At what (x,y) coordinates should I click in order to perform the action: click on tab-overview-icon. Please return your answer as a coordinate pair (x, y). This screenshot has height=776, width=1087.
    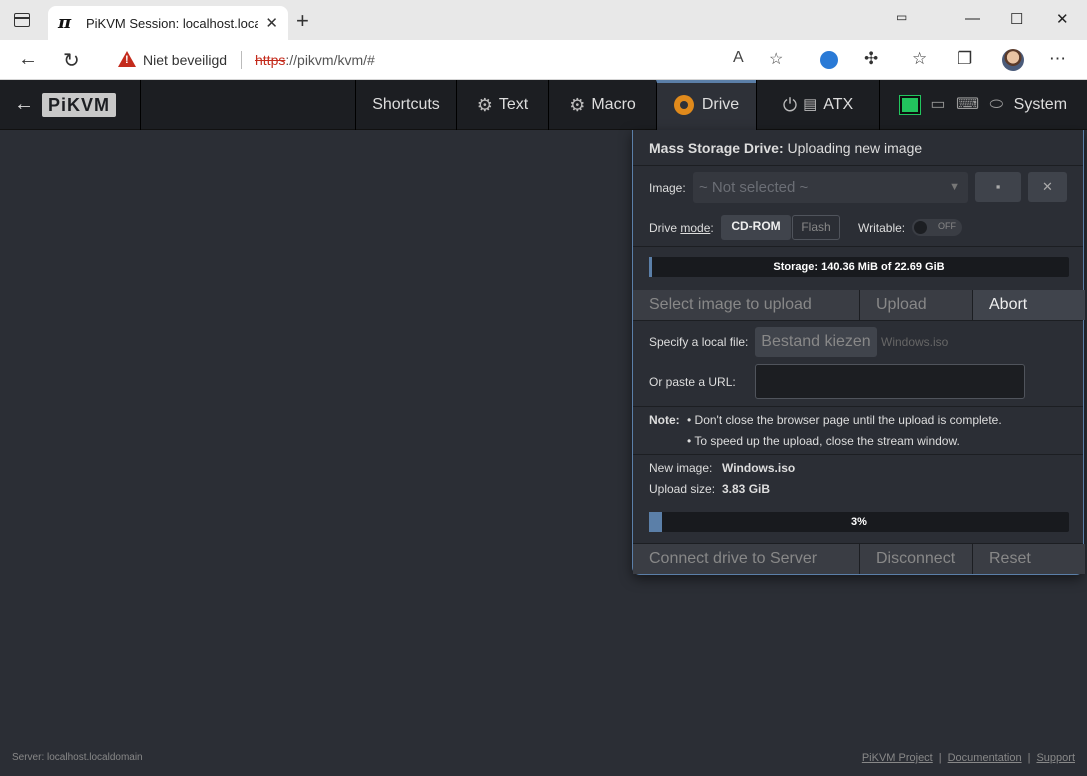
    Looking at the image, I should click on (22, 20).